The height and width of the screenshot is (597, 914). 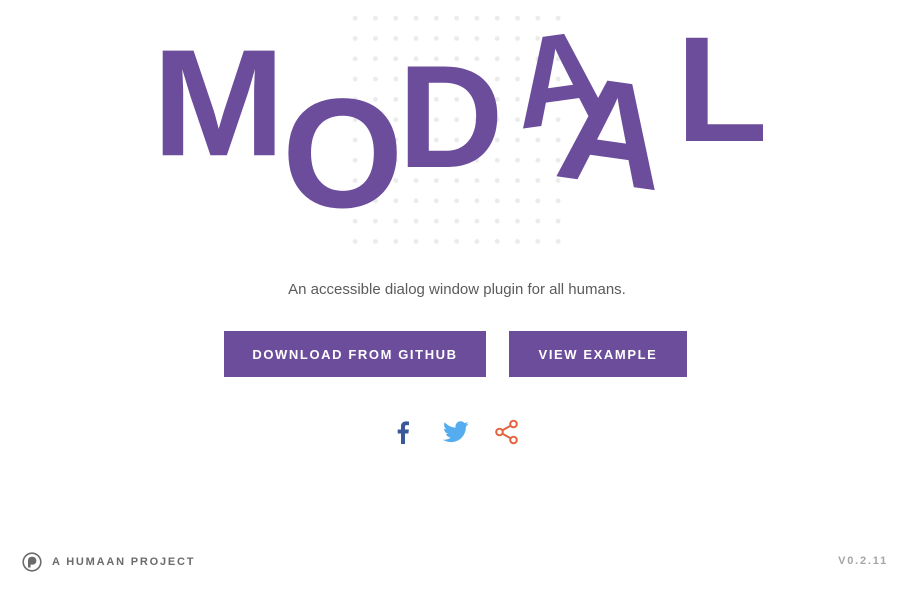 What do you see at coordinates (343, 154) in the screenshot?
I see `logo-letter-o: O` at bounding box center [343, 154].